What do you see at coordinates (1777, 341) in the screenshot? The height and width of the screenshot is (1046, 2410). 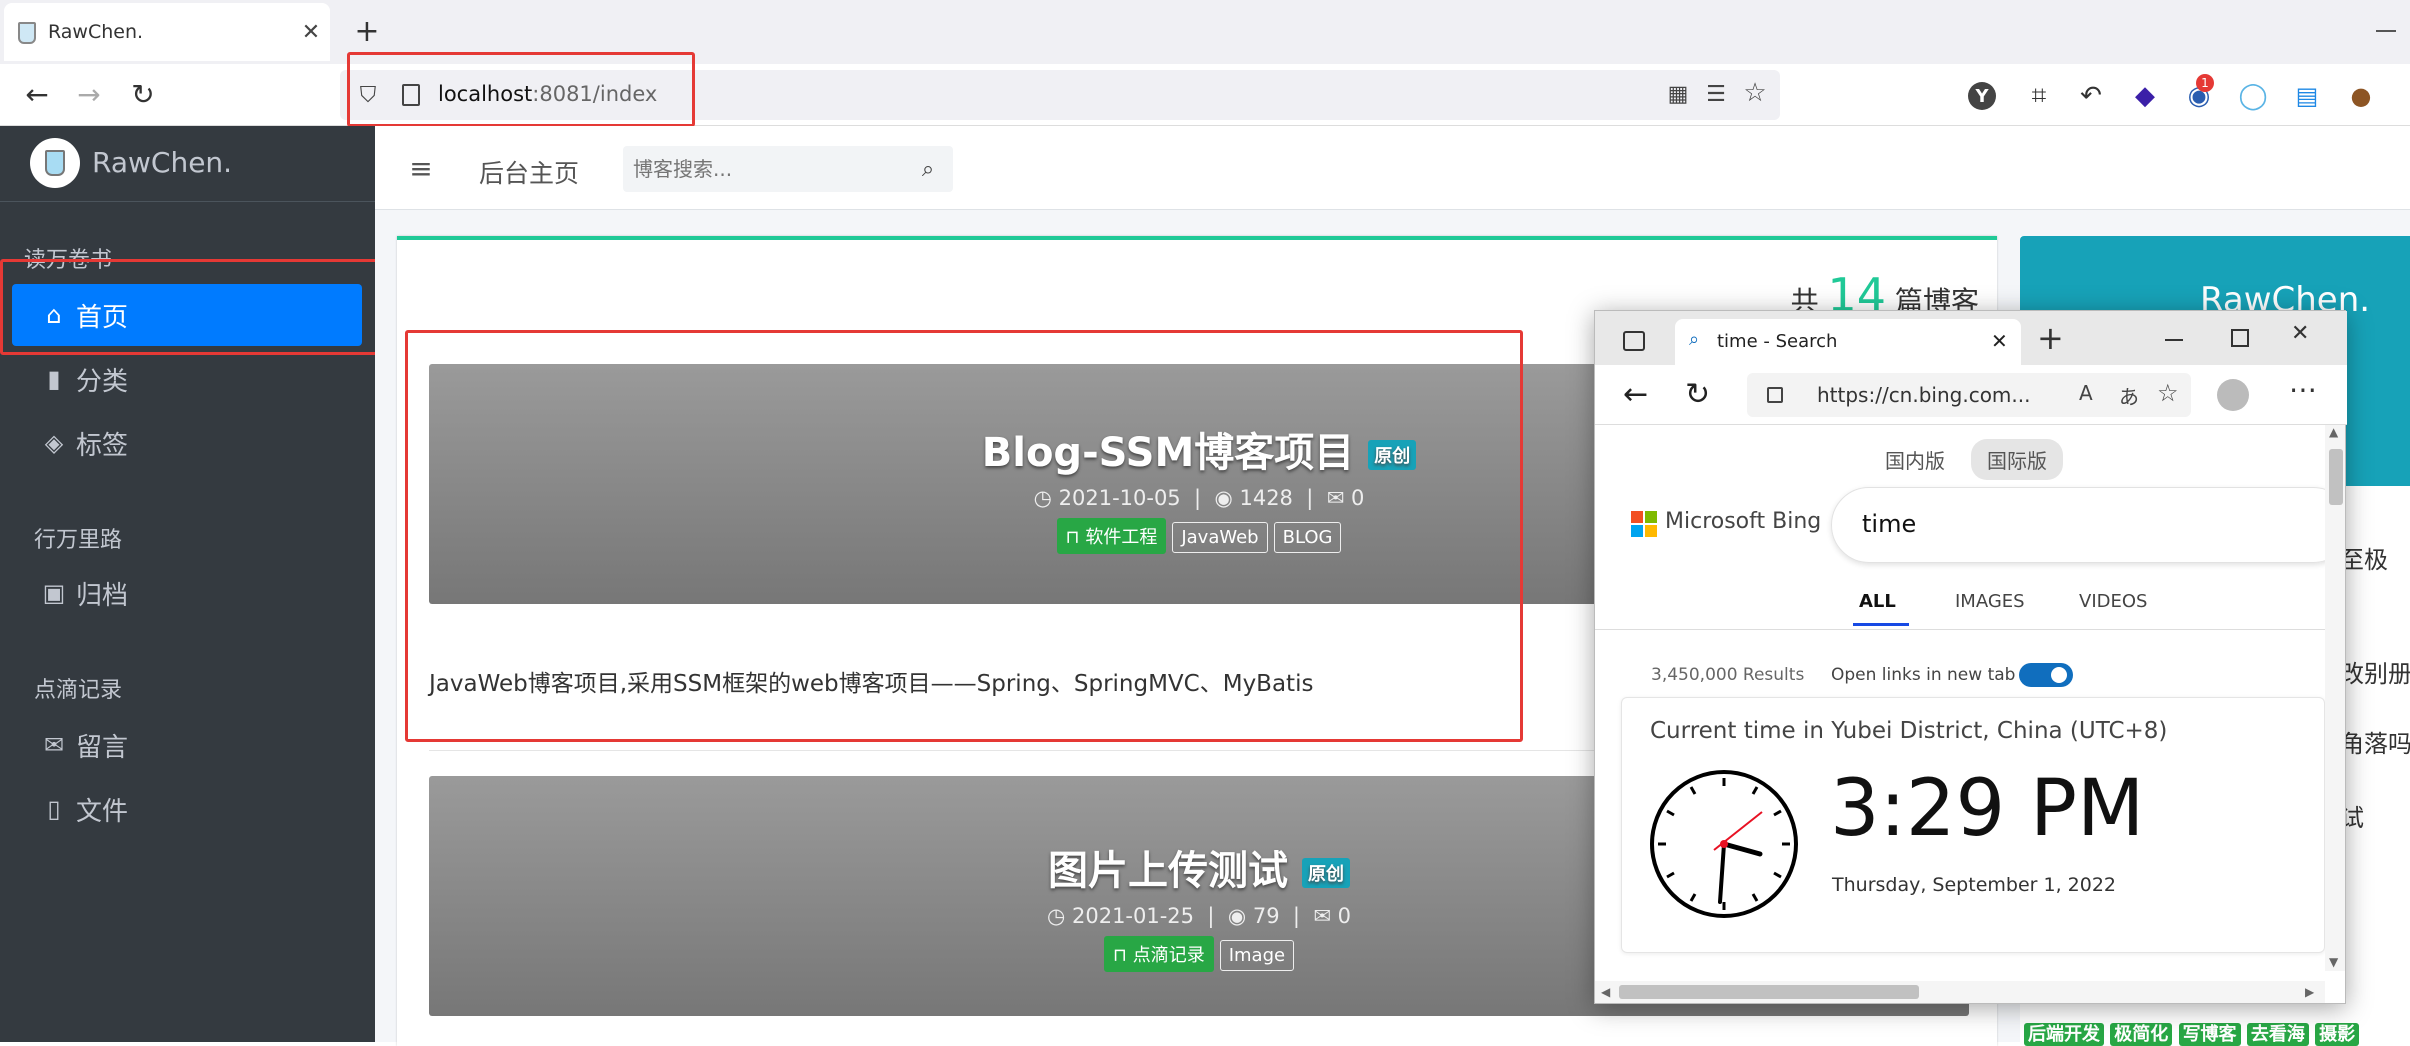 I see `edge-tab-title: time - Search` at bounding box center [1777, 341].